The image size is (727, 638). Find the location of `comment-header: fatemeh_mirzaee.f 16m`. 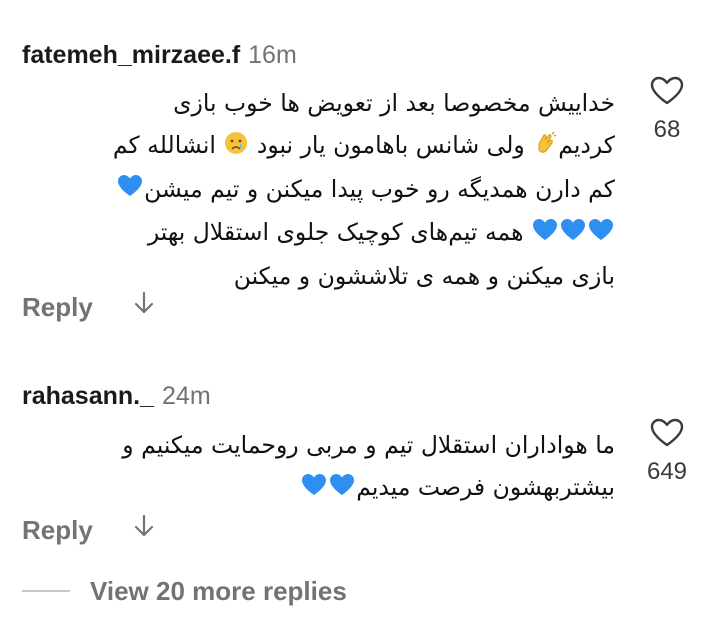

comment-header: fatemeh_mirzaee.f 16m is located at coordinates (159, 55).